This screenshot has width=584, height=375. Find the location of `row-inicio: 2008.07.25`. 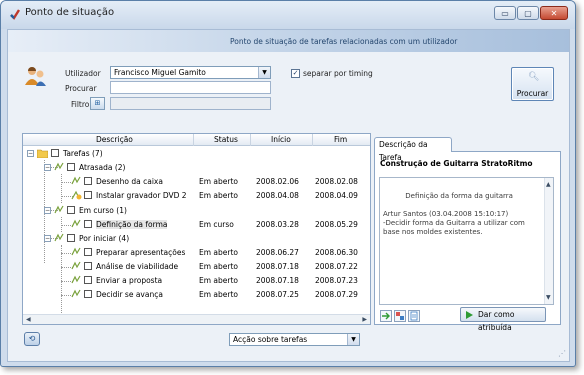

row-inicio: 2008.07.25 is located at coordinates (277, 294).